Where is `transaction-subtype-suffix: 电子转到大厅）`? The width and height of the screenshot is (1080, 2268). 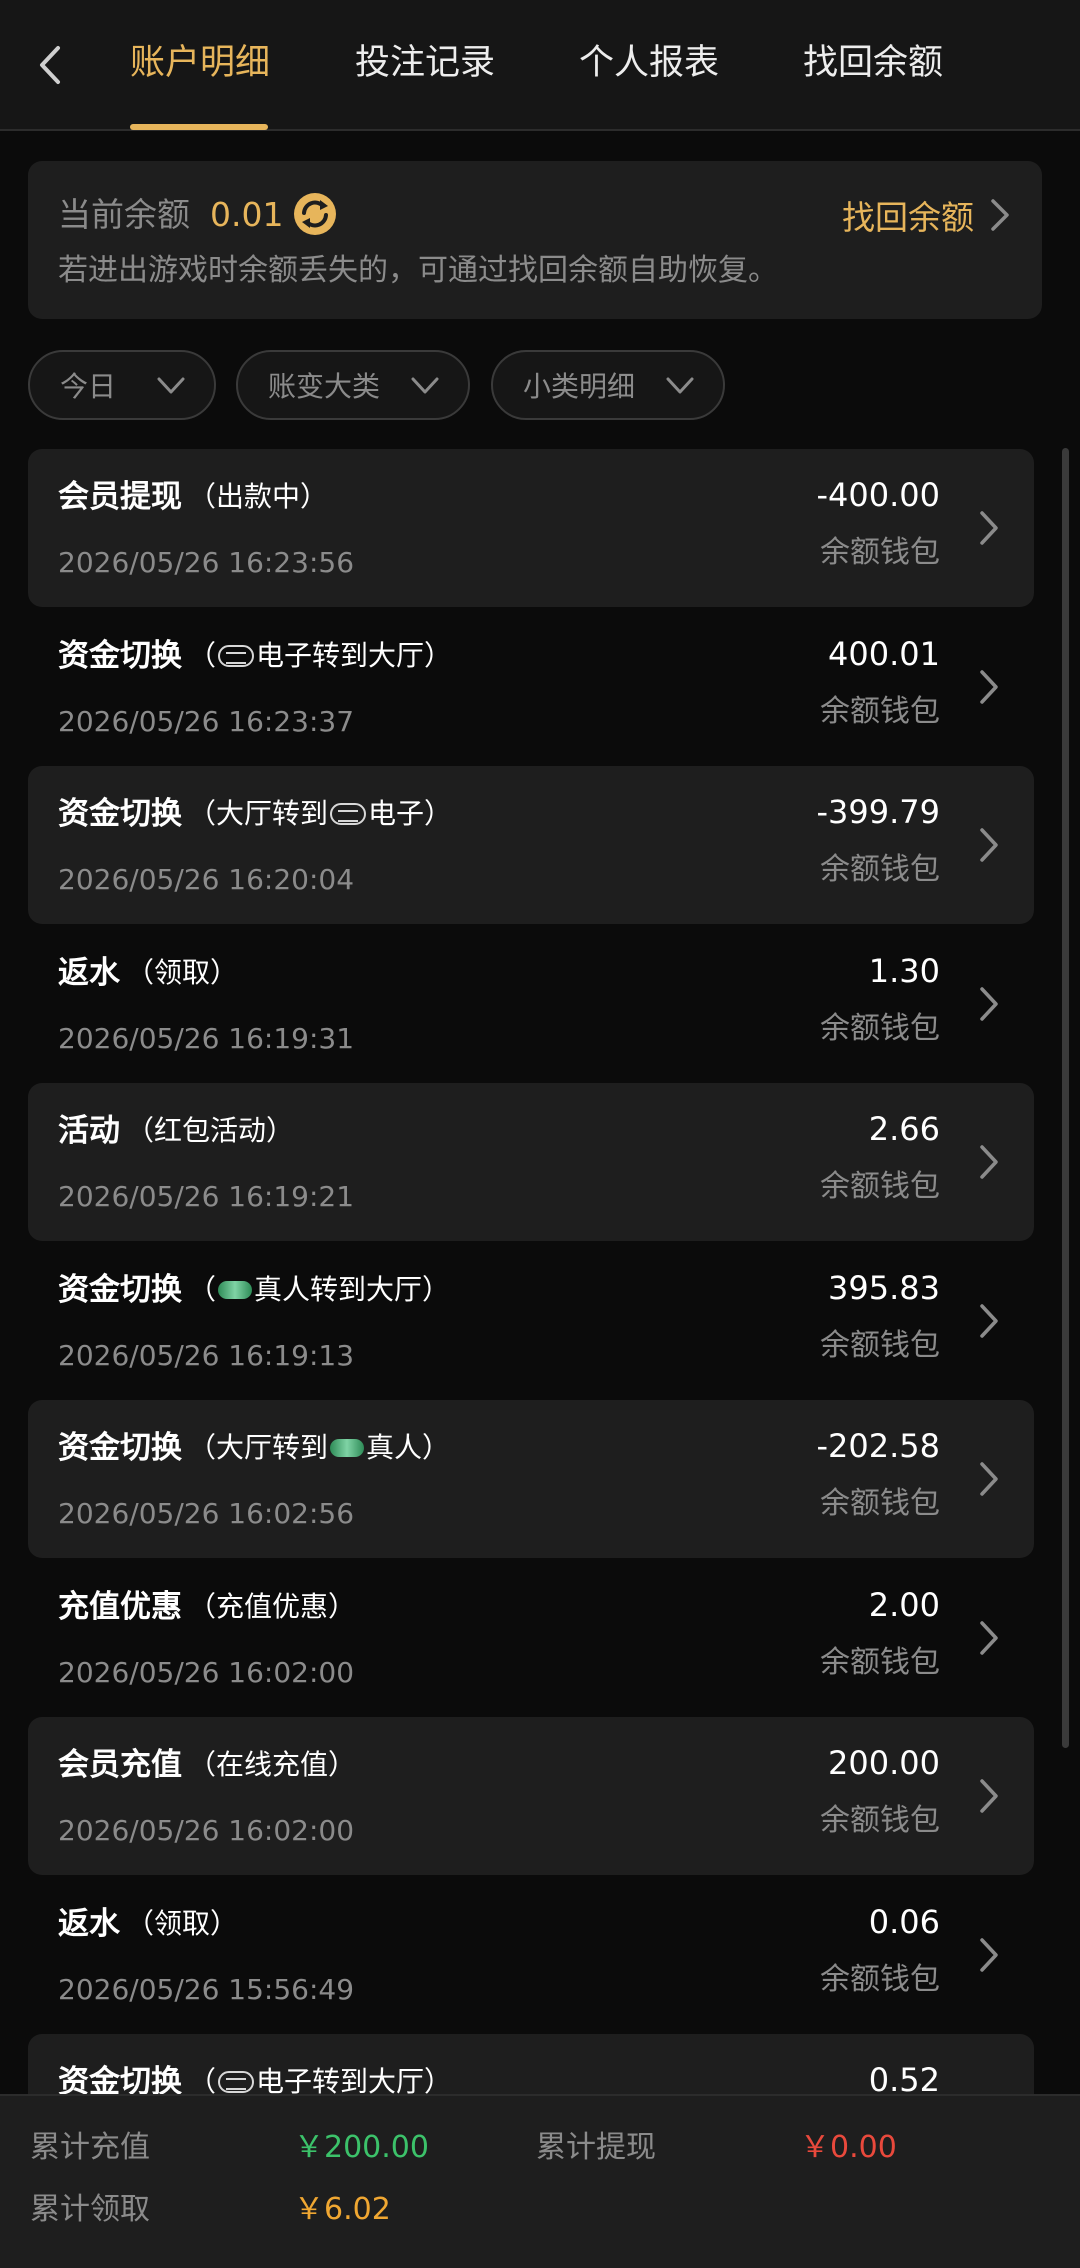
transaction-subtype-suffix: 电子转到大厅） is located at coordinates (354, 655).